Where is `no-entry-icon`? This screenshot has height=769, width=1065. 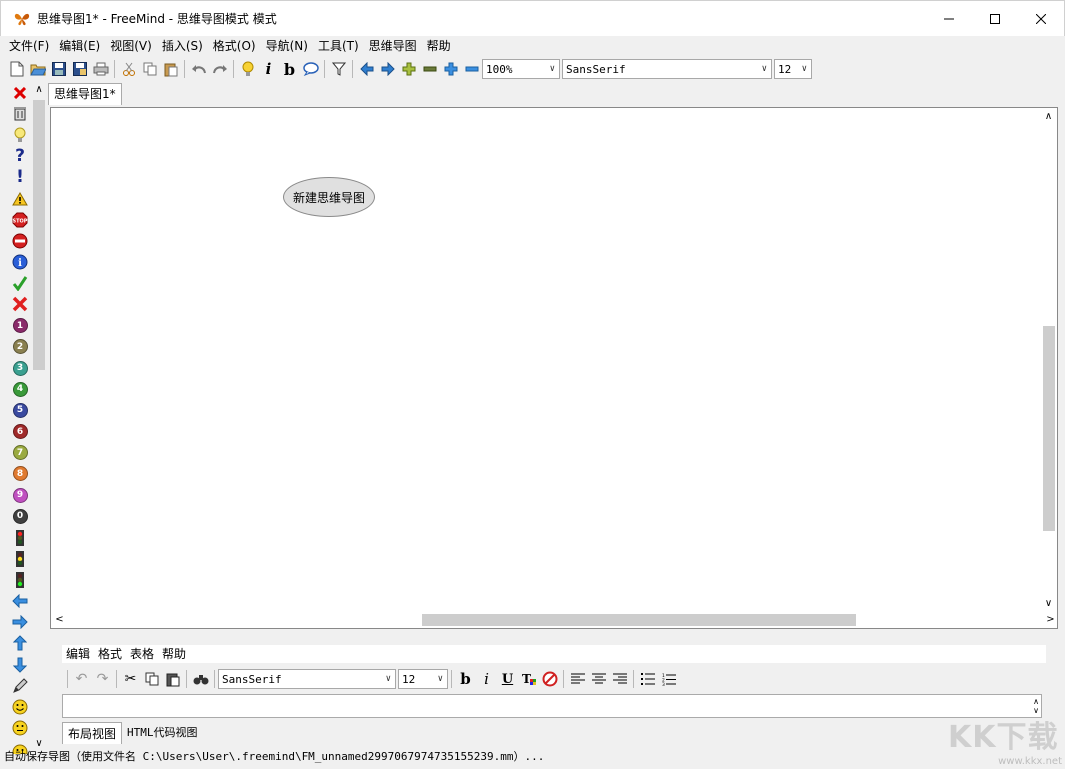
no-entry-icon is located at coordinates (20, 240).